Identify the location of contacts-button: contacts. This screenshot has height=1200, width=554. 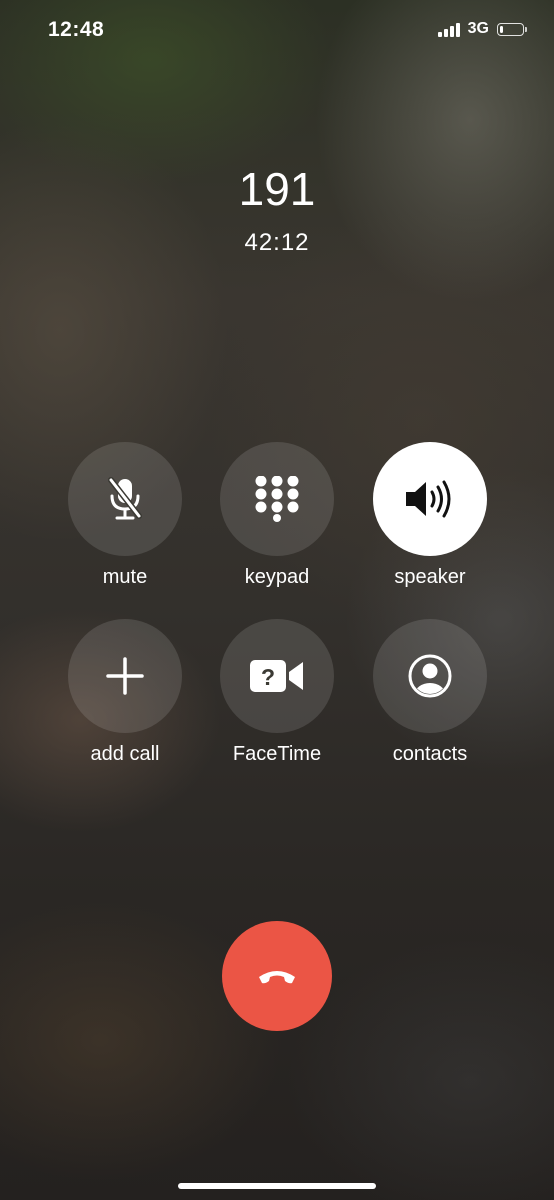
(430, 692).